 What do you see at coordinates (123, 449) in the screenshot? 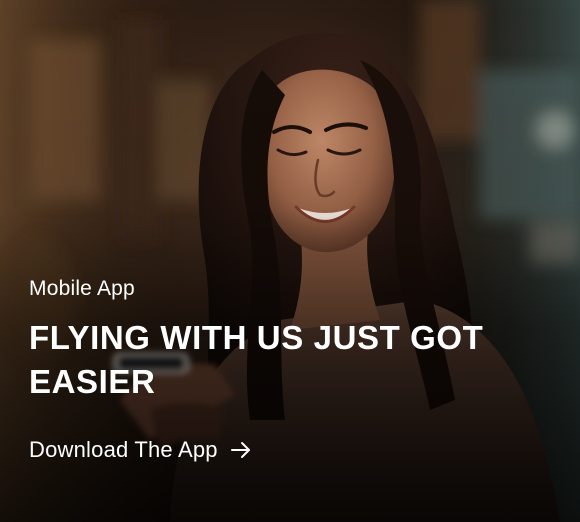
I see `download-app-label: Download The App` at bounding box center [123, 449].